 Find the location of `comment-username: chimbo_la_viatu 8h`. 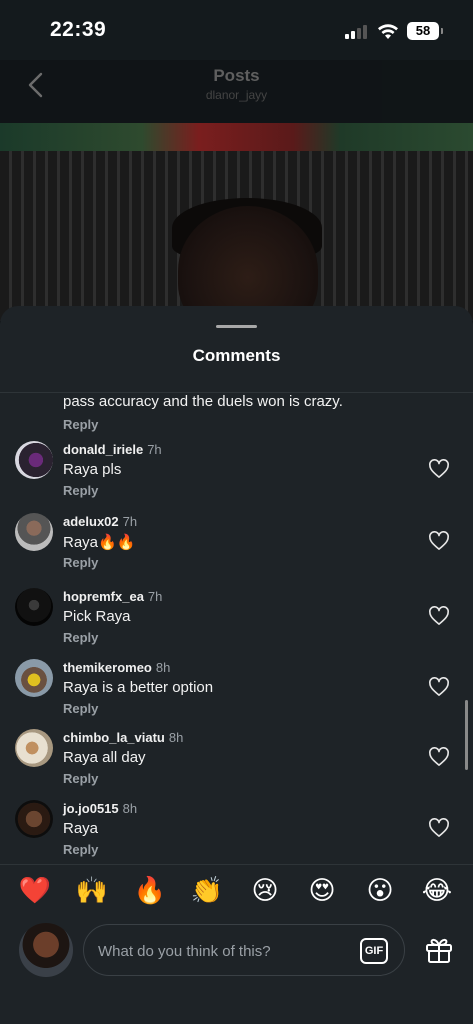

comment-username: chimbo_la_viatu 8h is located at coordinates (123, 737).